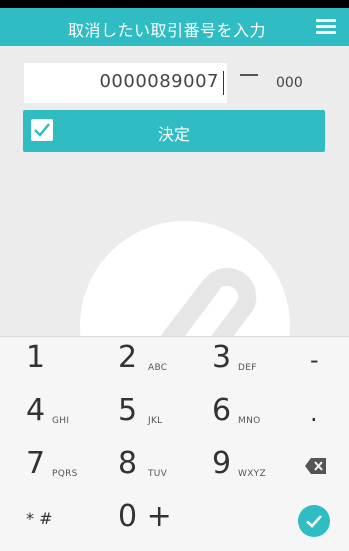  Describe the element at coordinates (158, 474) in the screenshot. I see `key-letters: TUV` at that location.